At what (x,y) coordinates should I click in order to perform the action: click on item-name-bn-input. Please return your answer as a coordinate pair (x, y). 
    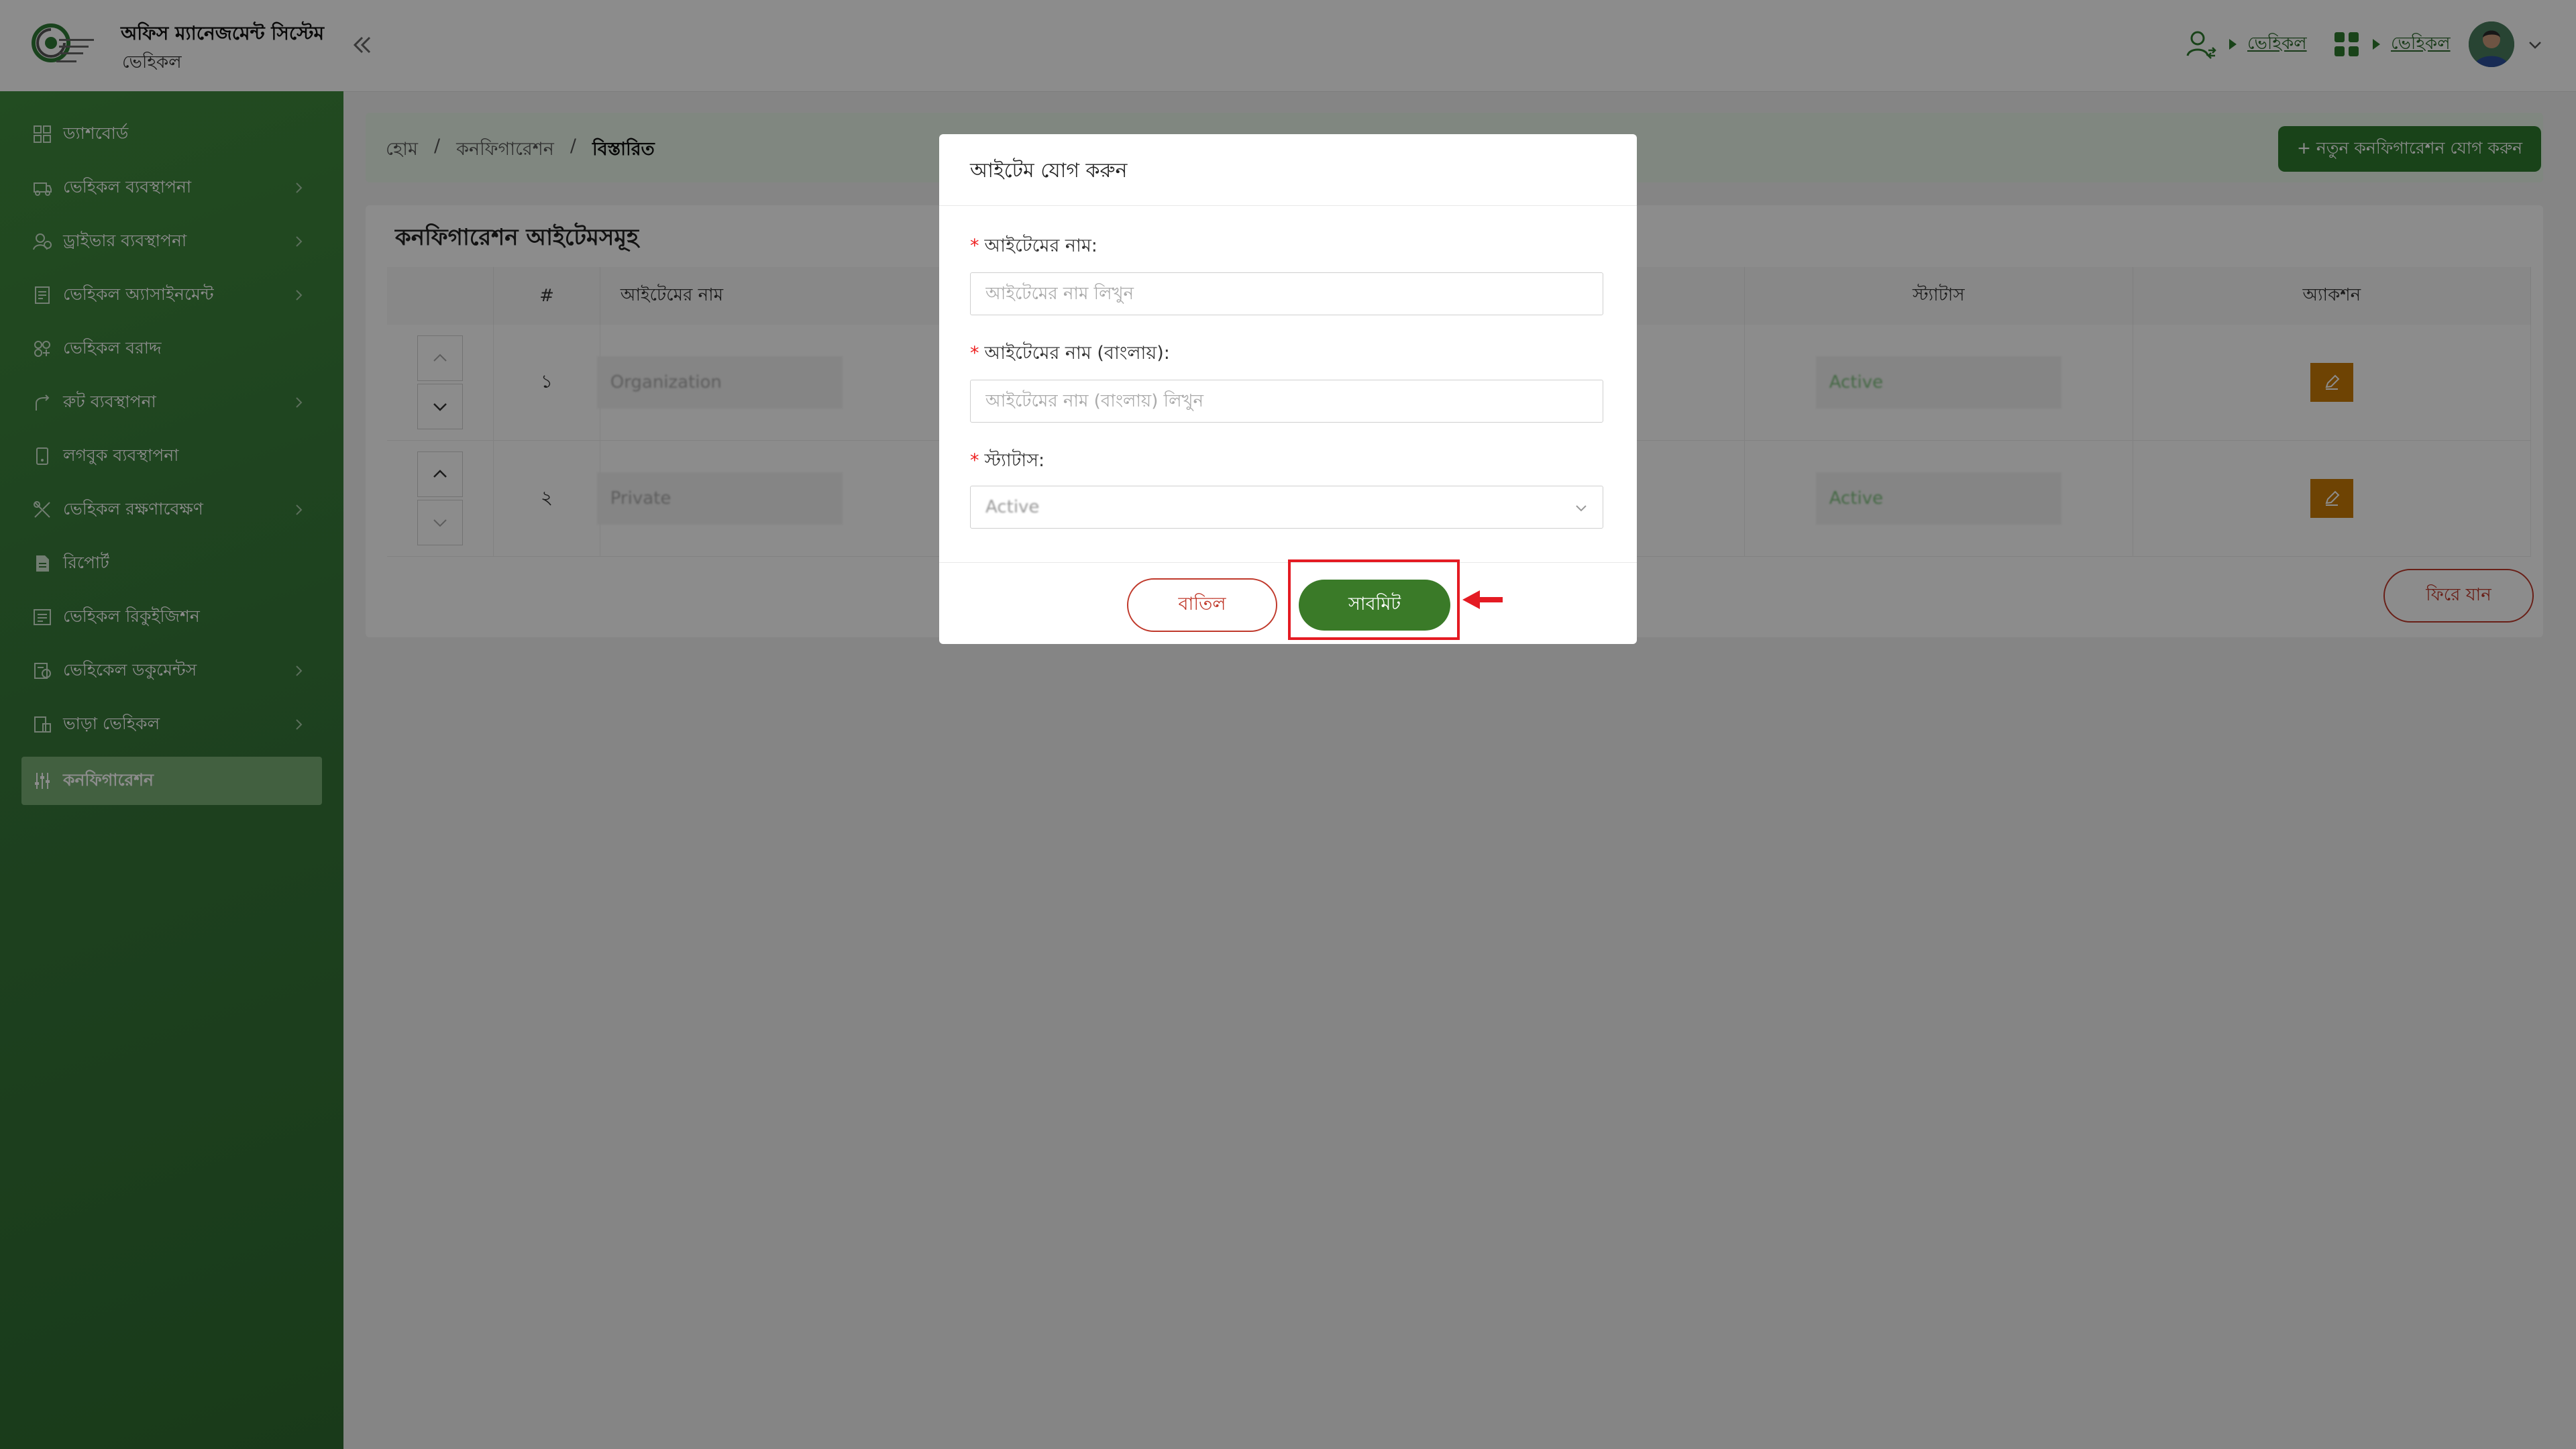
    Looking at the image, I should click on (1286, 401).